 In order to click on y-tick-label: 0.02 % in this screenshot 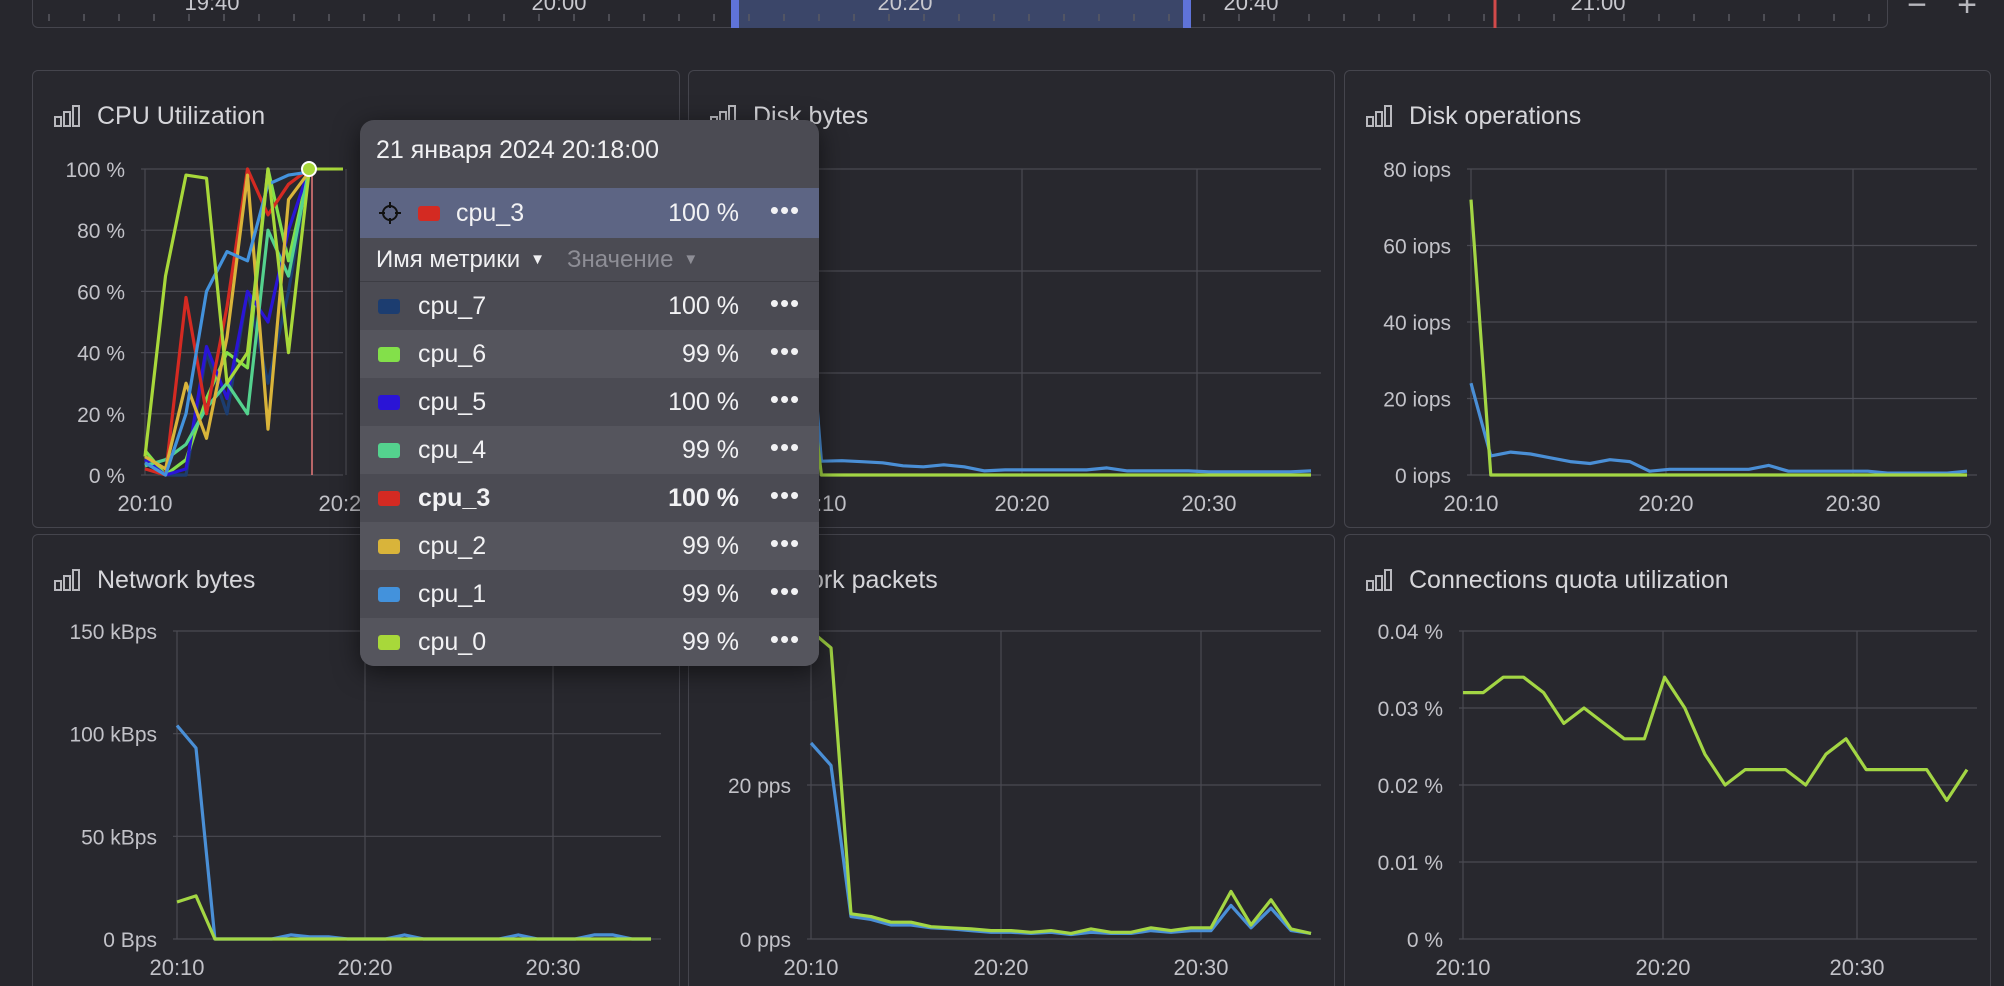, I will do `click(1410, 786)`.